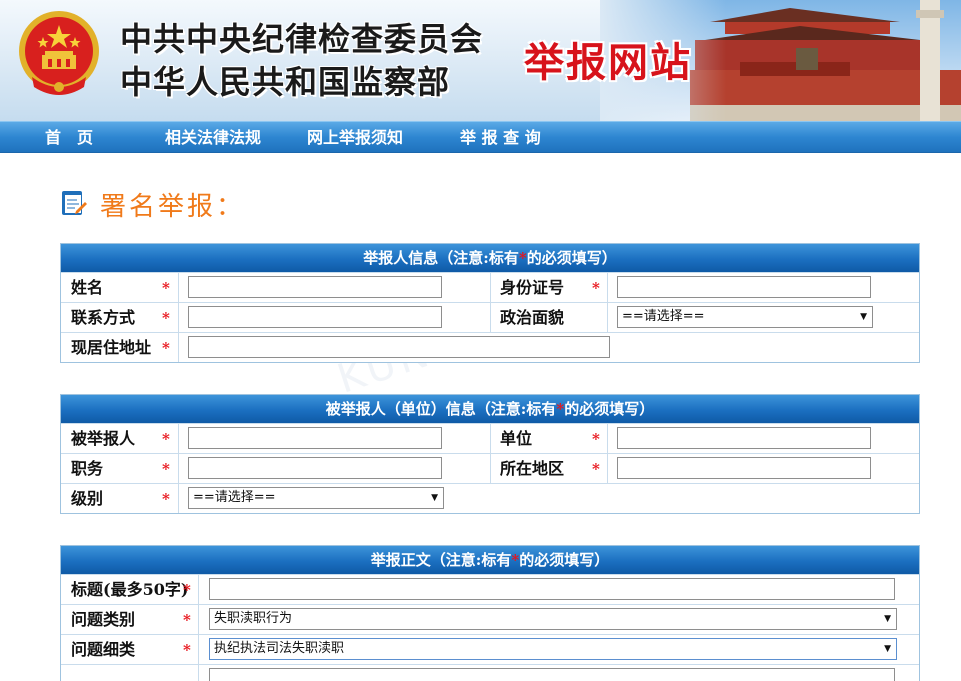 Image resolution: width=961 pixels, height=681 pixels. Describe the element at coordinates (553, 649) in the screenshot. I see `subcategory-select: 执纪执法司法失职渎职 ▼` at that location.